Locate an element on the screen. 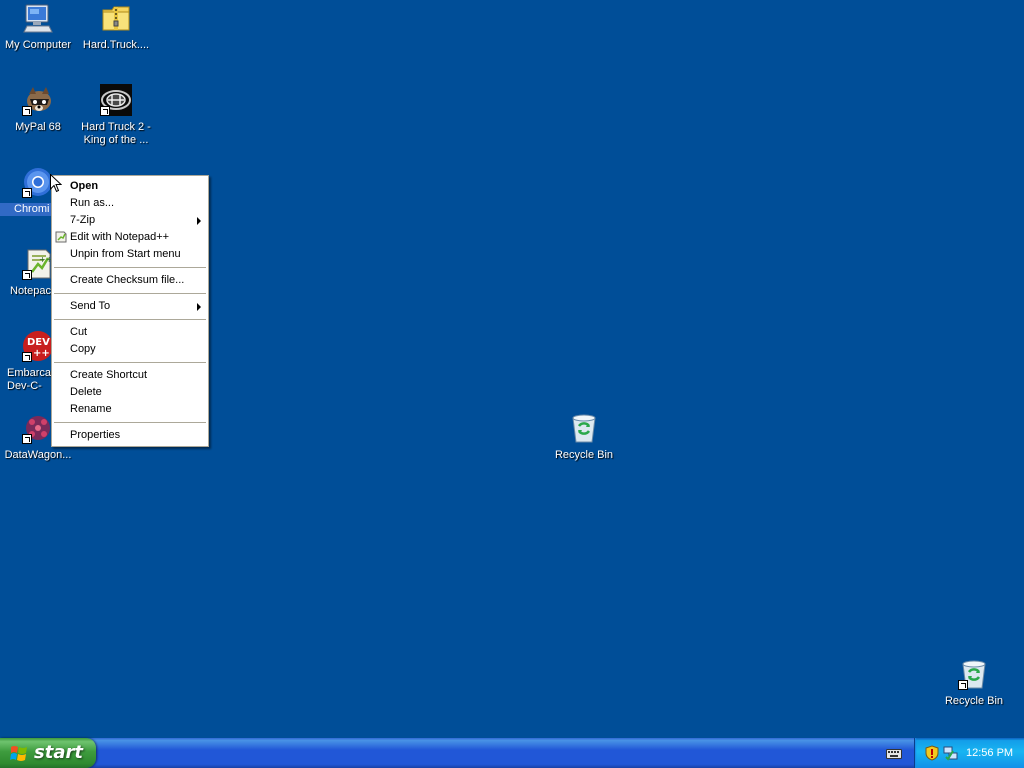 The width and height of the screenshot is (1024, 768). menu-item-open: Open is located at coordinates (130, 186).